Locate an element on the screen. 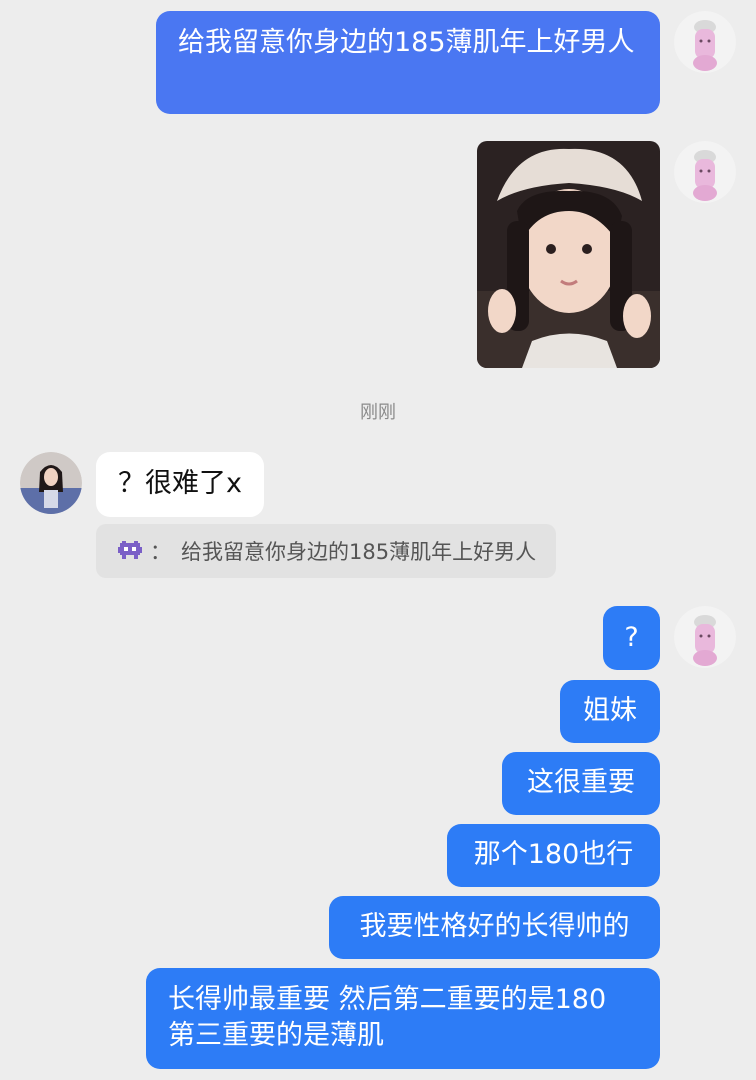  message-bubble-outgoing: 姐妹 is located at coordinates (610, 711).